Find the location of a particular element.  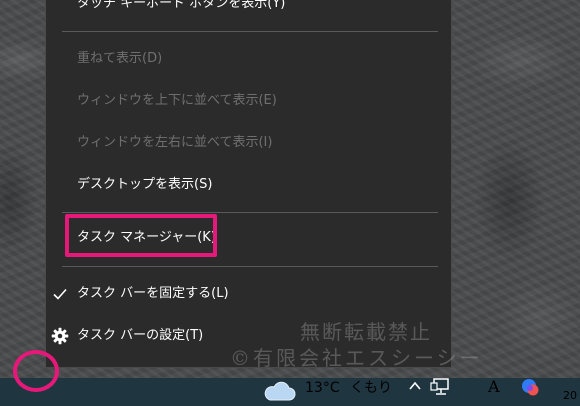

menu-item-label: ウィンドウを上下に並べて表示(E) is located at coordinates (177, 100).